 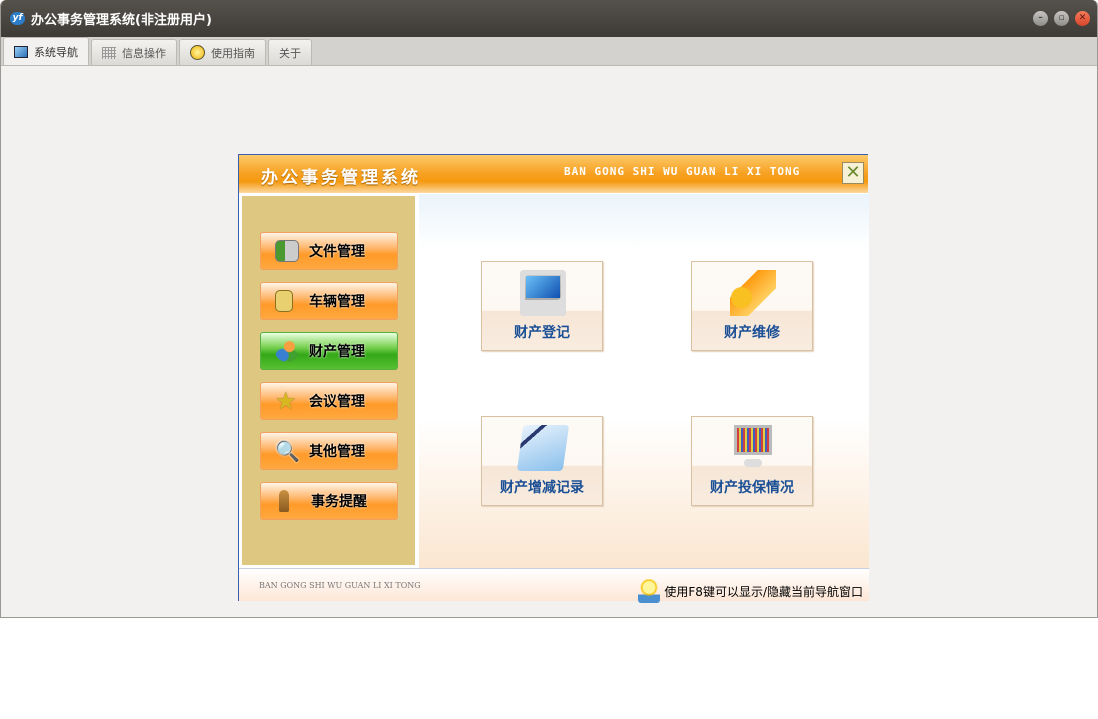 What do you see at coordinates (286, 401) in the screenshot?
I see `star-icon: ★` at bounding box center [286, 401].